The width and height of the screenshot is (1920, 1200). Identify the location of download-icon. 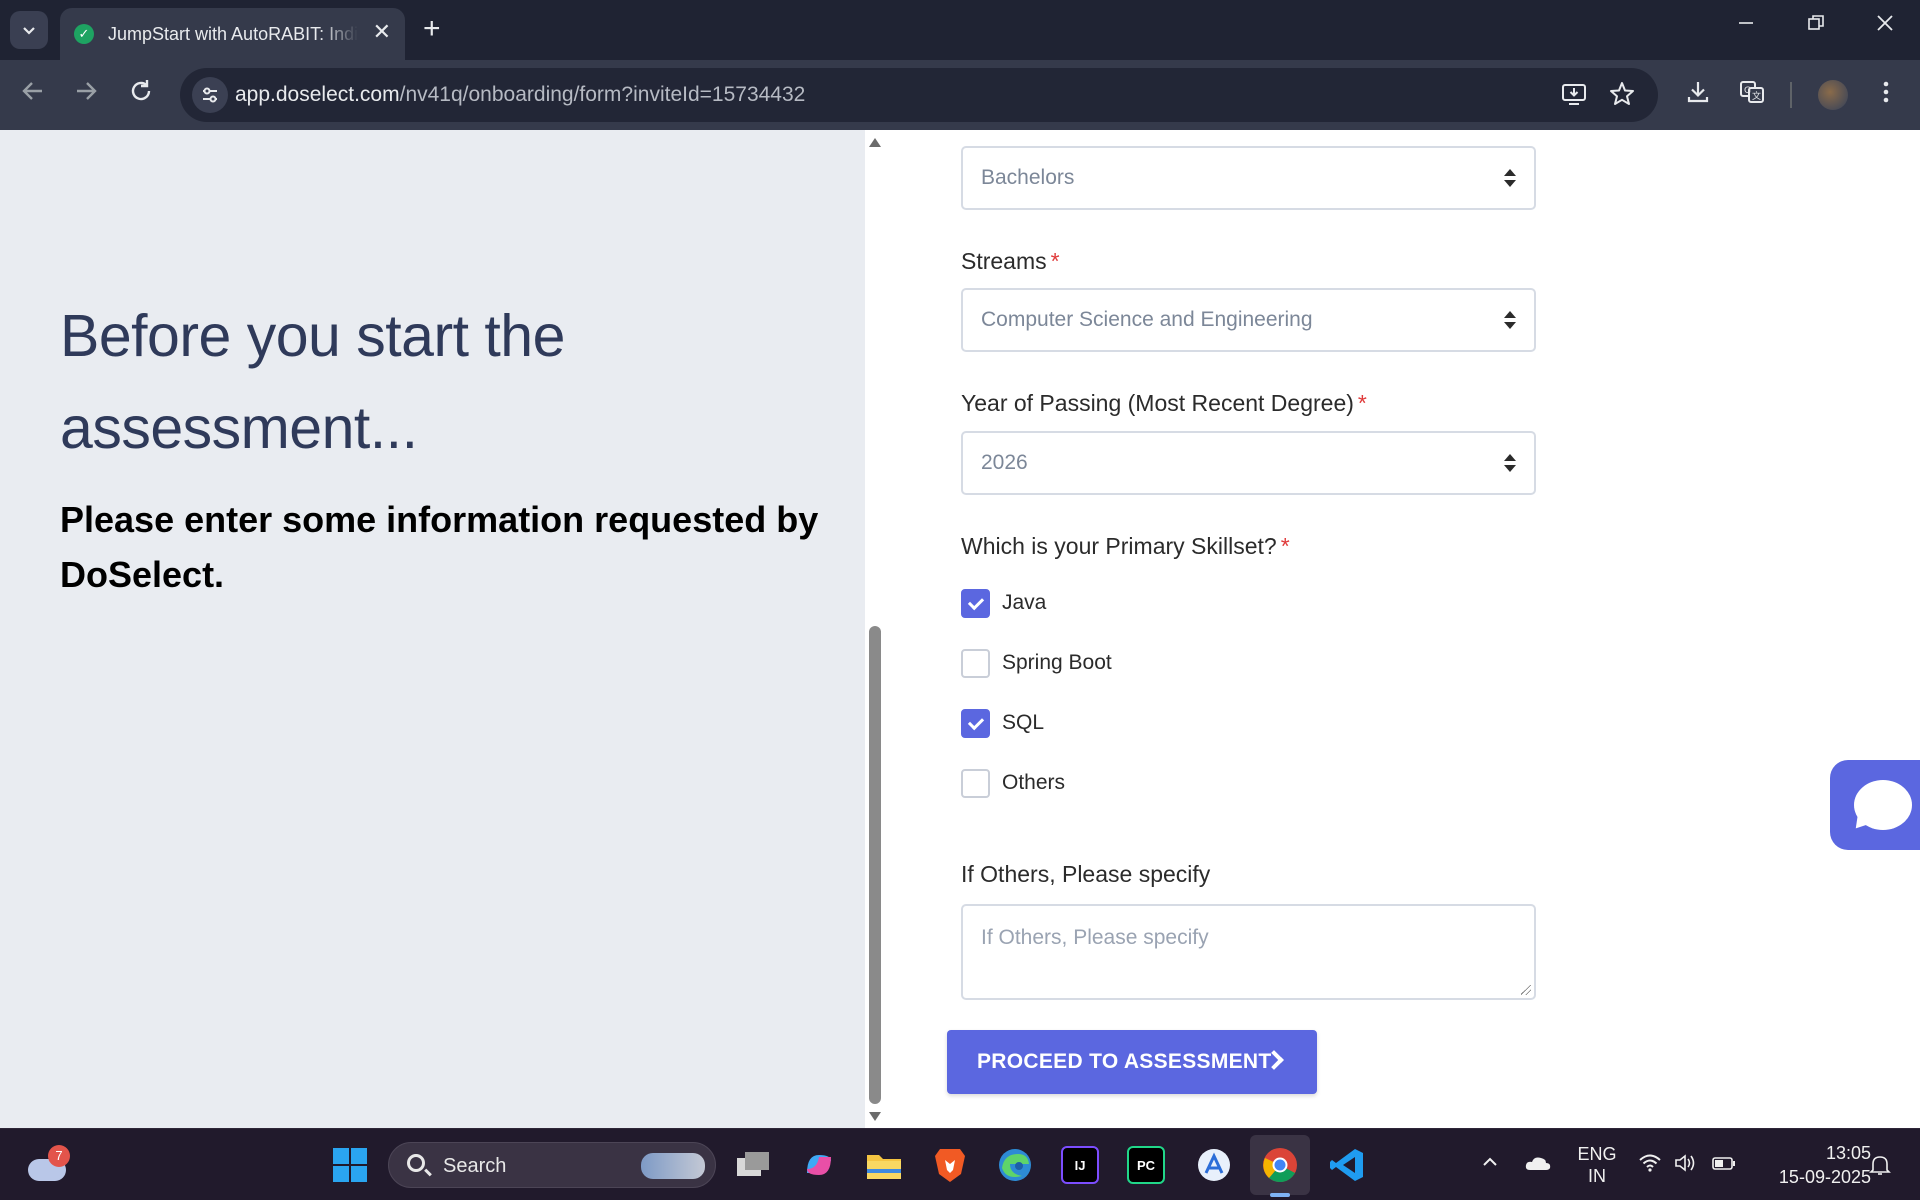
(1698, 95).